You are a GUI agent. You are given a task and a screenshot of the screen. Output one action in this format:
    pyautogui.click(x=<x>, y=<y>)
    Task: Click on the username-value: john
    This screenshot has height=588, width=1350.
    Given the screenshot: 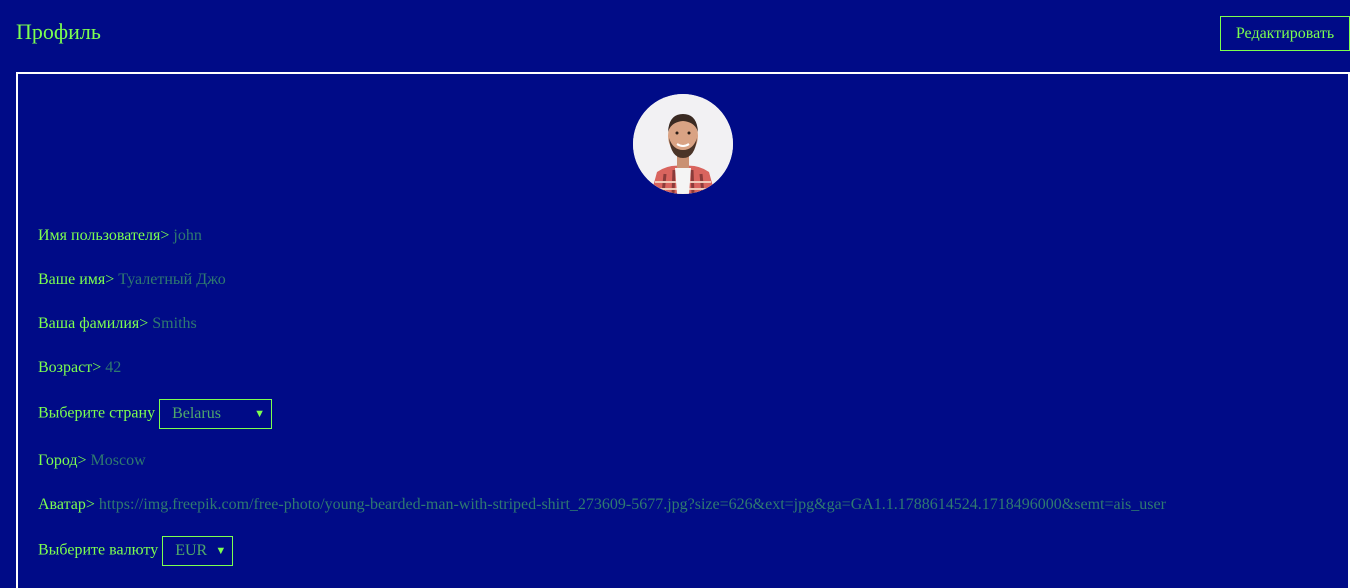 What is the action you would take?
    pyautogui.click(x=187, y=235)
    